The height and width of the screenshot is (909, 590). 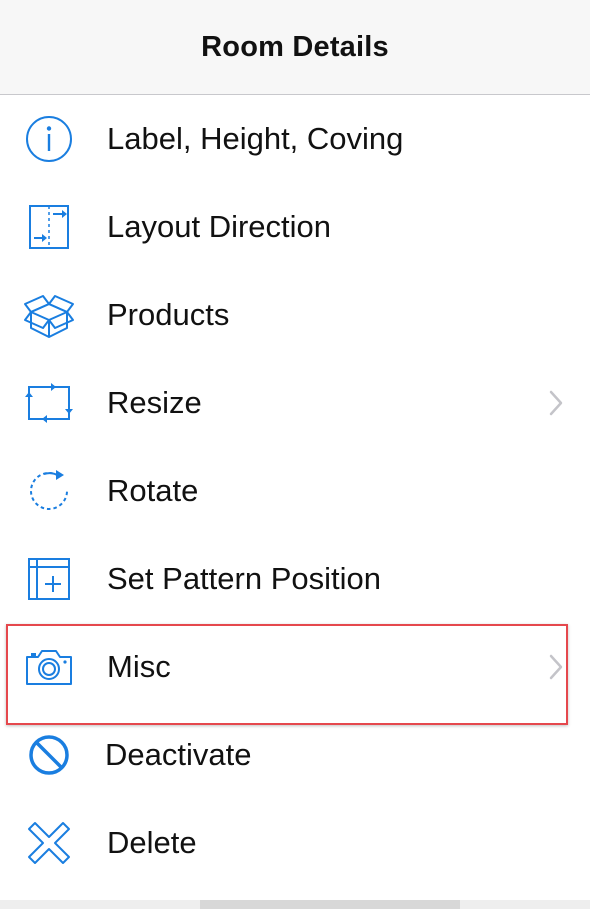 What do you see at coordinates (295, 403) in the screenshot?
I see `menu-item-resize: Resize` at bounding box center [295, 403].